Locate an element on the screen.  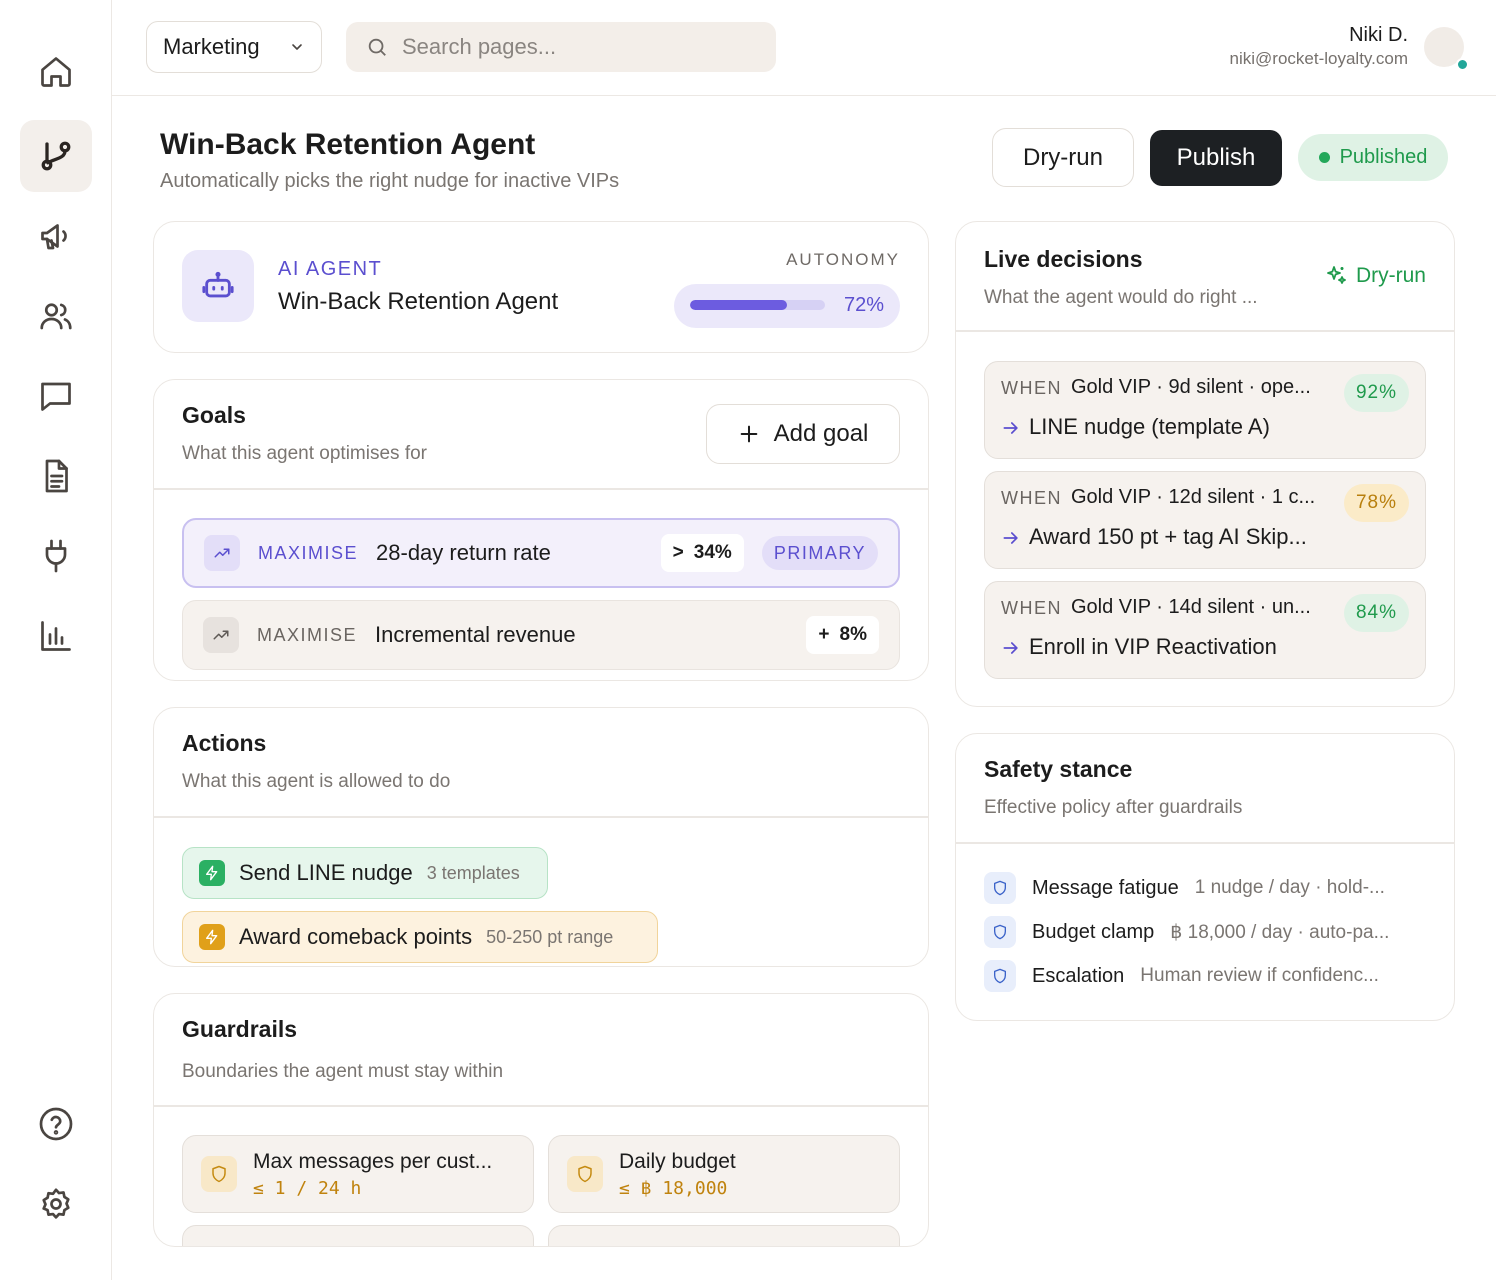
agent-name: Win-Back Retention Agent is located at coordinates (418, 301).